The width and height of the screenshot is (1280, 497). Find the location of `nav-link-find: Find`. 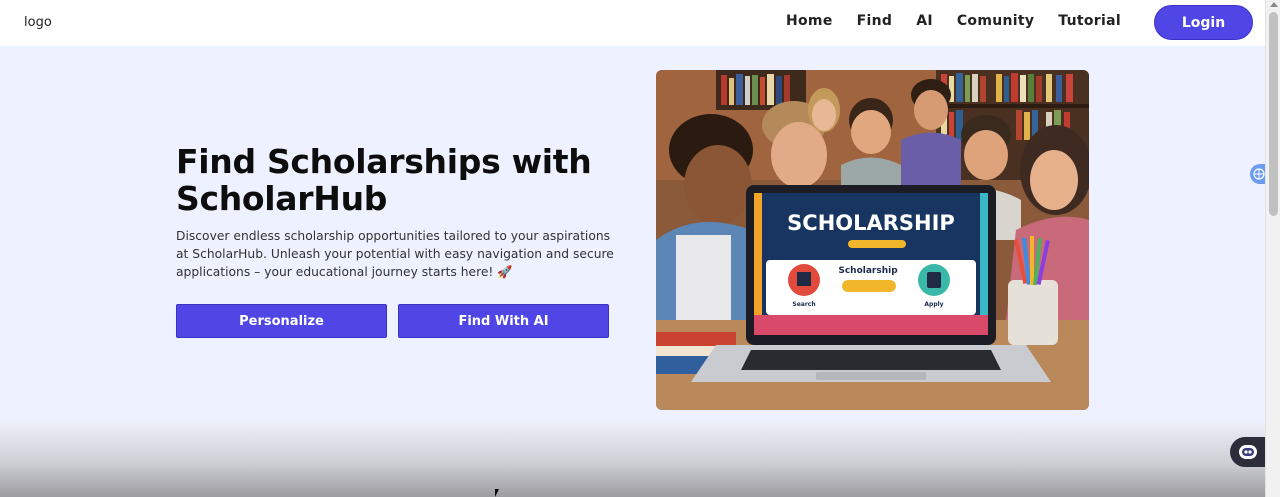

nav-link-find: Find is located at coordinates (875, 21).